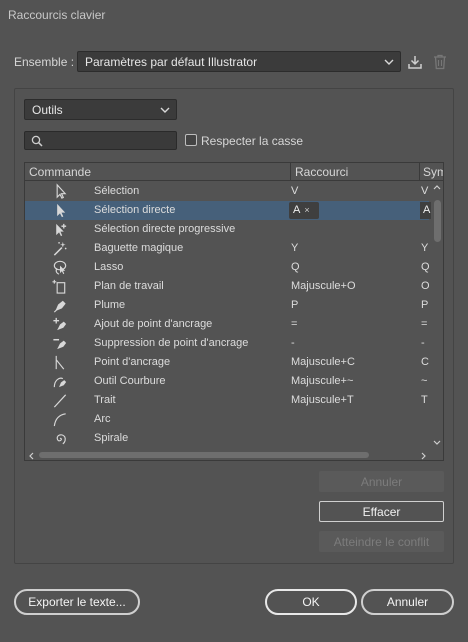  I want to click on symbol-value: C, so click(426, 362).